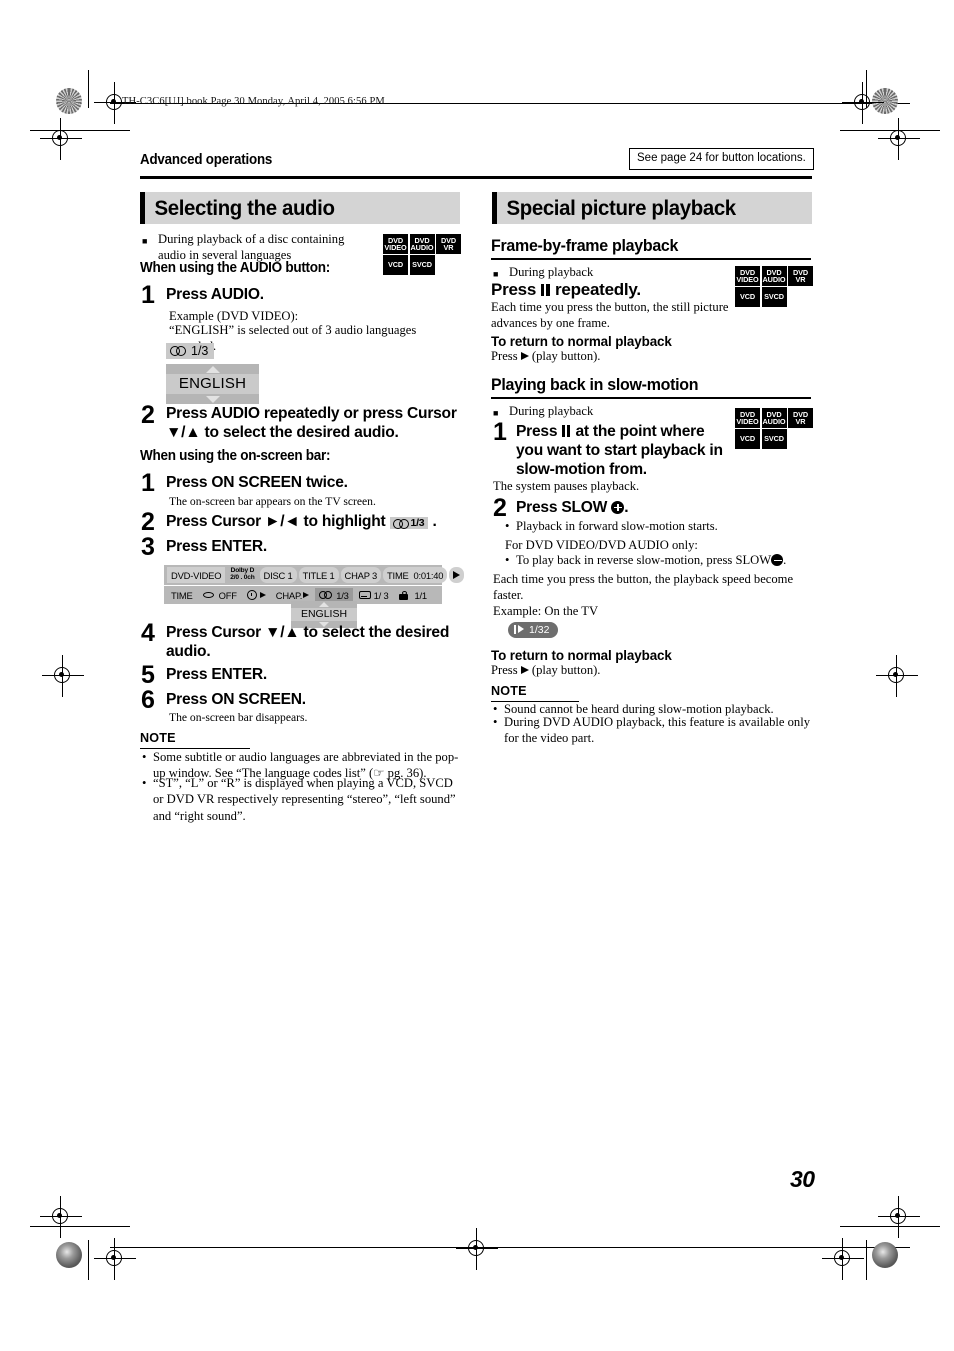 The width and height of the screenshot is (954, 1351). What do you see at coordinates (235, 268) in the screenshot?
I see `subhead-audio-button: When using the AUDIO button:` at bounding box center [235, 268].